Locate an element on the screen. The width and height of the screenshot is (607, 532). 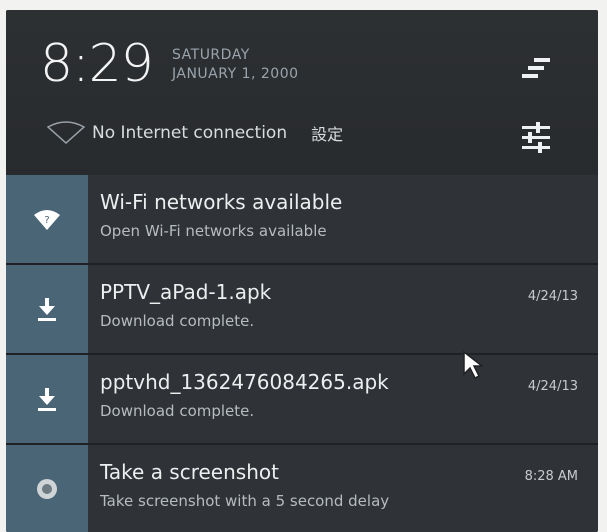
notification-icon-tile: ? is located at coordinates (47, 219).